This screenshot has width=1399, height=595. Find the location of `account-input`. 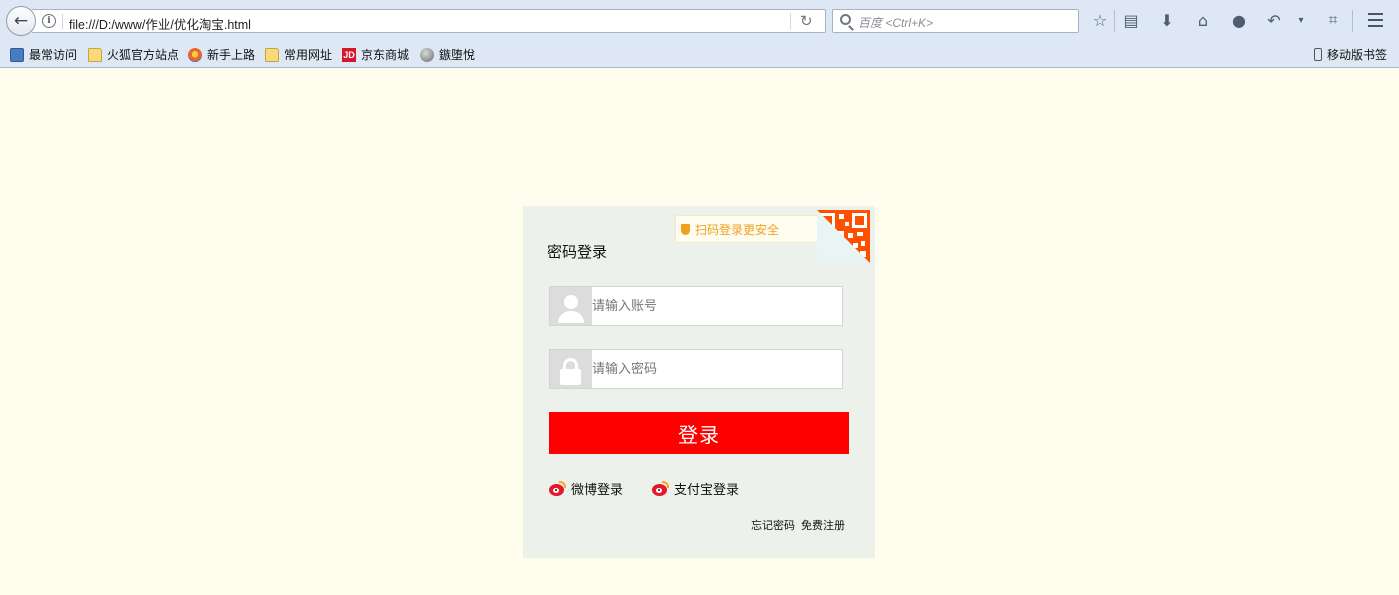

account-input is located at coordinates (717, 306).